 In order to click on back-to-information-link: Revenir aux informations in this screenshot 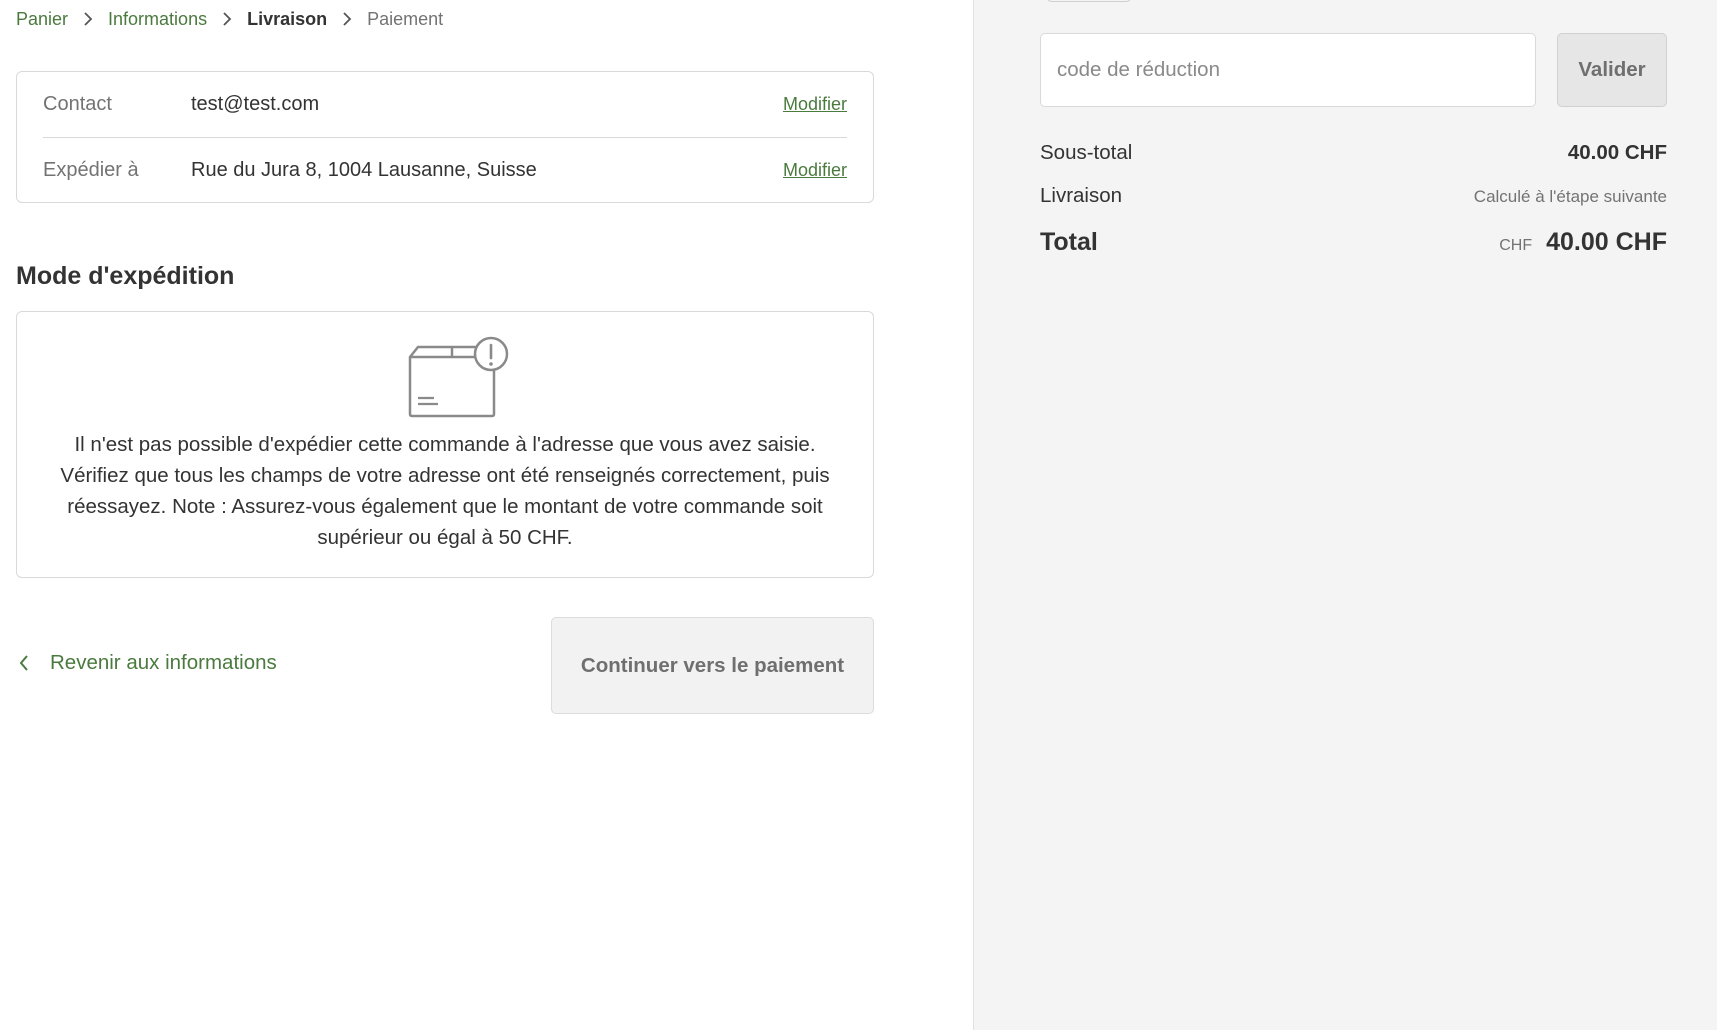, I will do `click(147, 663)`.